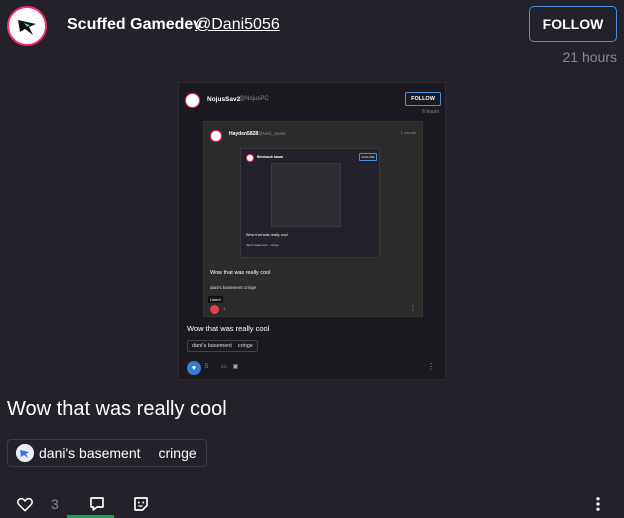  Describe the element at coordinates (245, 346) in the screenshot. I see `embed-tag: cringe` at that location.